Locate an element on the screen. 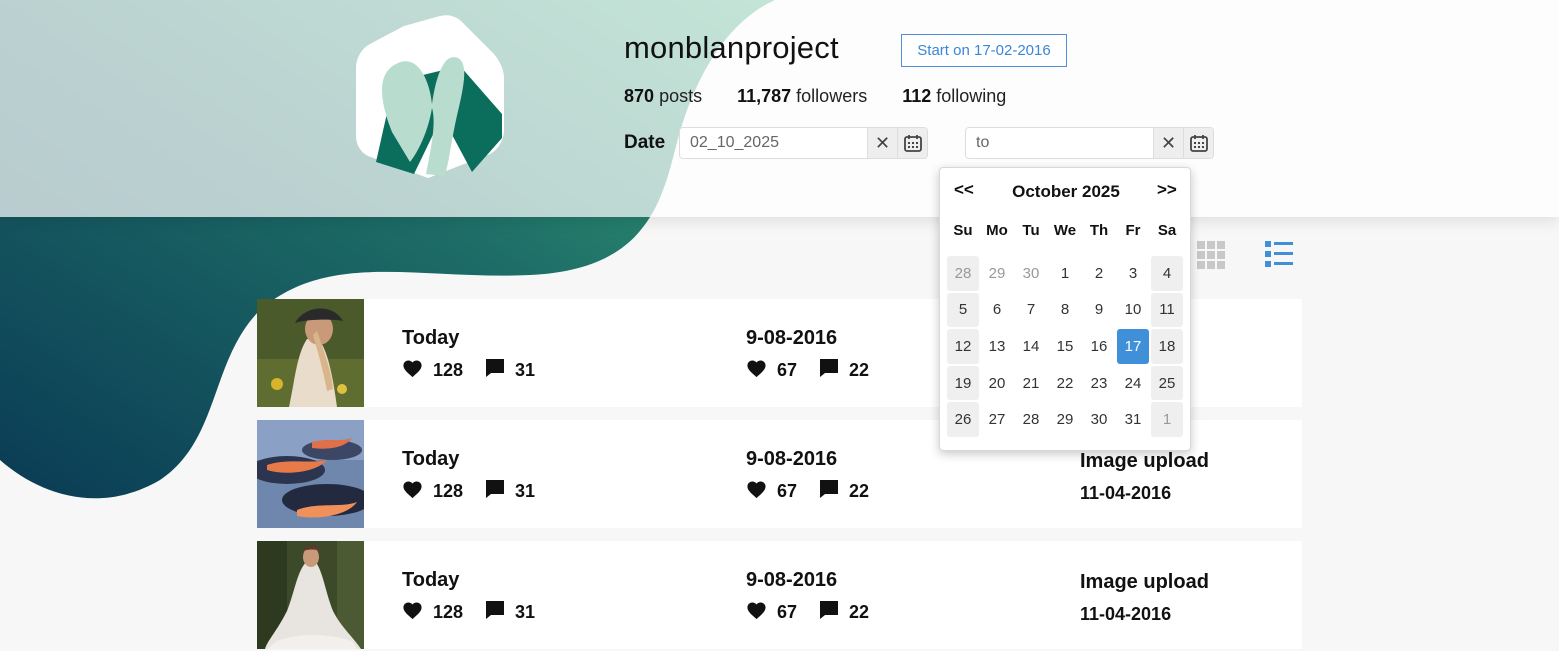  clear-from-button: ✕ is located at coordinates (882, 143).